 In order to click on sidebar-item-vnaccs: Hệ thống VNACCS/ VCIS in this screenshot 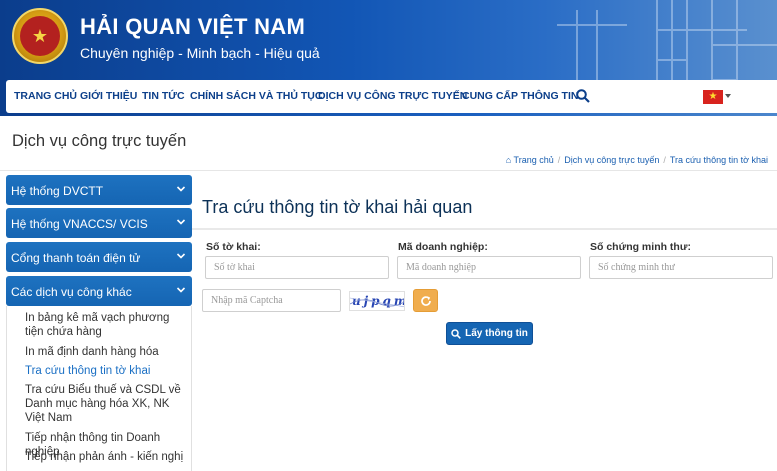, I will do `click(99, 223)`.